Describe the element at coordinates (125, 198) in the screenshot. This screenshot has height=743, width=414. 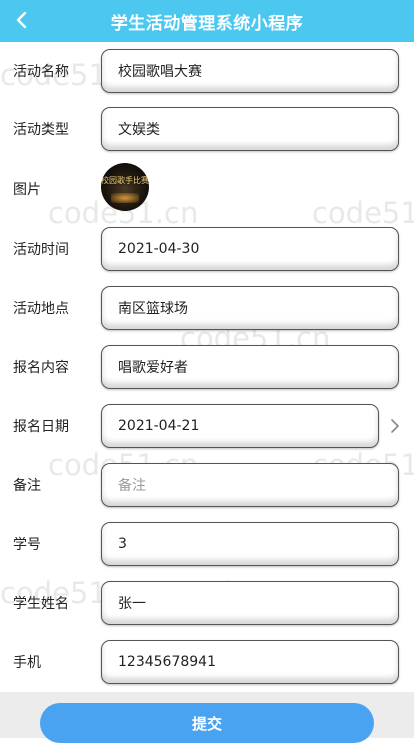
I see `thumbnail-glow` at that location.